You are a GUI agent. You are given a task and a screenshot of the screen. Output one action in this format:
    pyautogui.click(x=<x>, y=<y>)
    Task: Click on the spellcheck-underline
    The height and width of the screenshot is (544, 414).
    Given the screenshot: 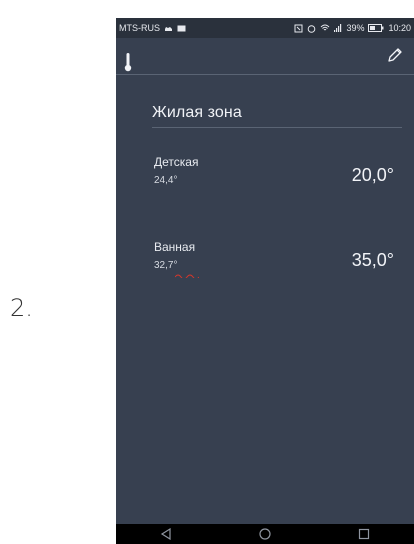 What is the action you would take?
    pyautogui.click(x=187, y=276)
    